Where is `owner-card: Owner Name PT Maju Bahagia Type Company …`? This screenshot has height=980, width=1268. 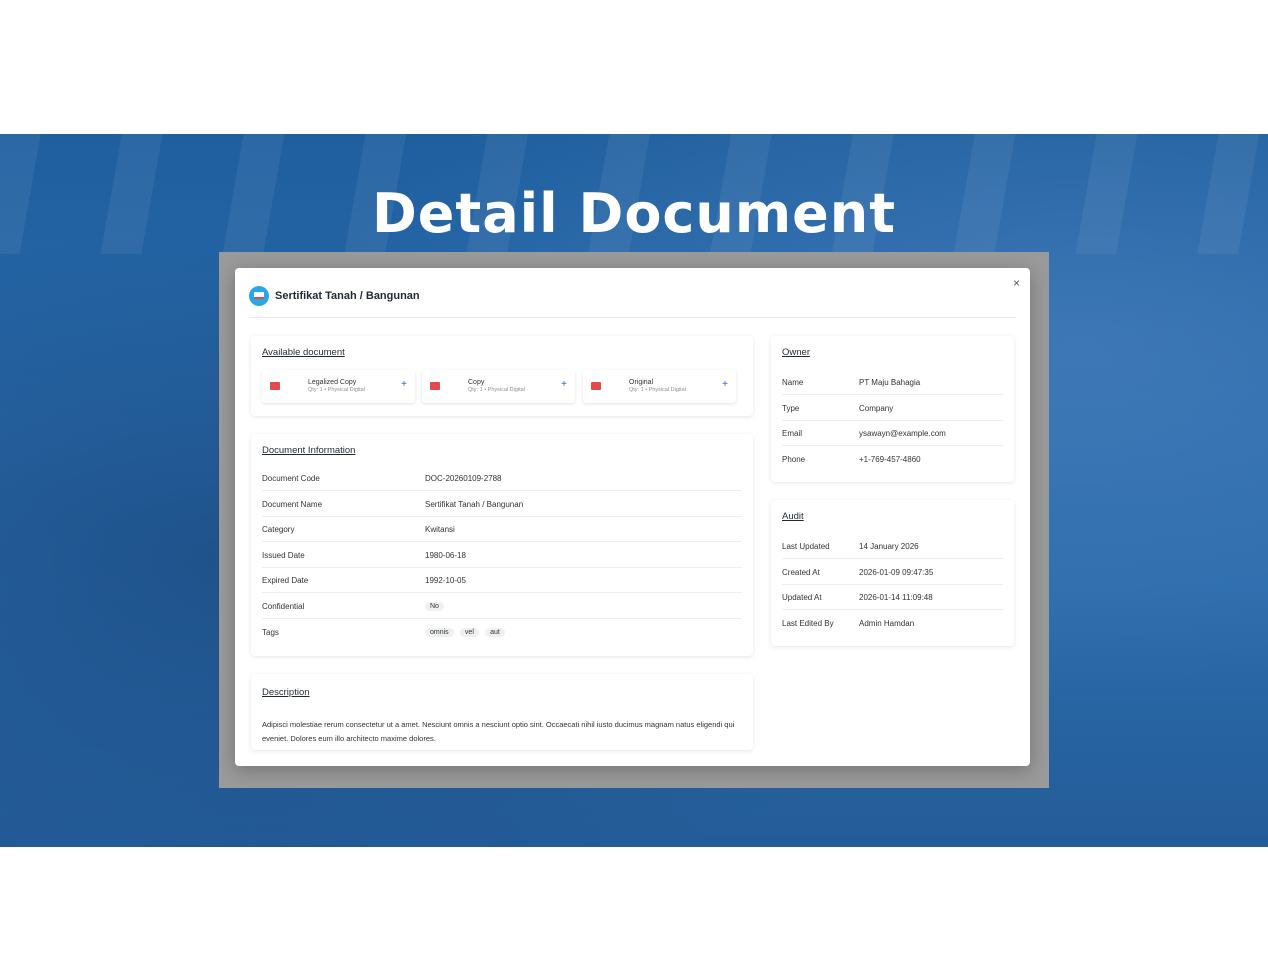 owner-card: Owner Name PT Maju Bahagia Type Company … is located at coordinates (892, 409).